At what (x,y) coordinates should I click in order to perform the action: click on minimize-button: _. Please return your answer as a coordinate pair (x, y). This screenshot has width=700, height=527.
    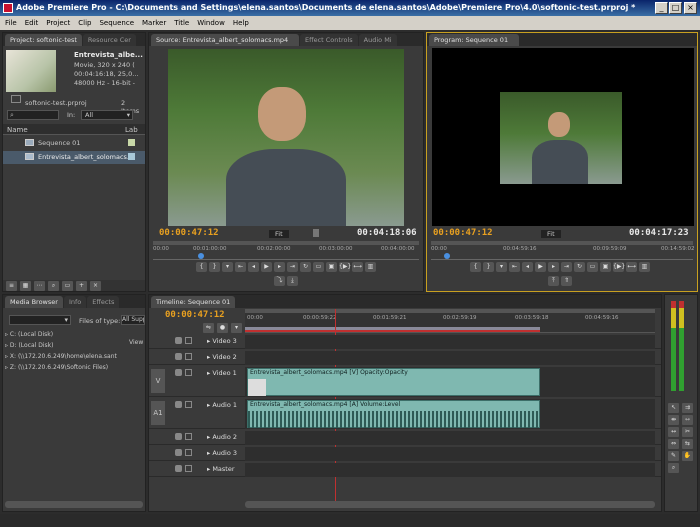
    Looking at the image, I should click on (661, 8).